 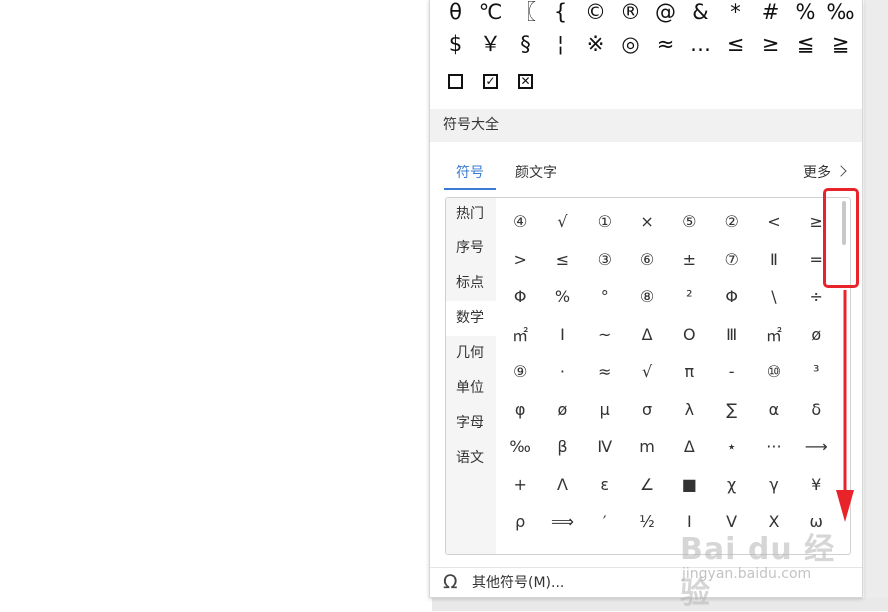 What do you see at coordinates (774, 221) in the screenshot?
I see `symbol-cell: <` at bounding box center [774, 221].